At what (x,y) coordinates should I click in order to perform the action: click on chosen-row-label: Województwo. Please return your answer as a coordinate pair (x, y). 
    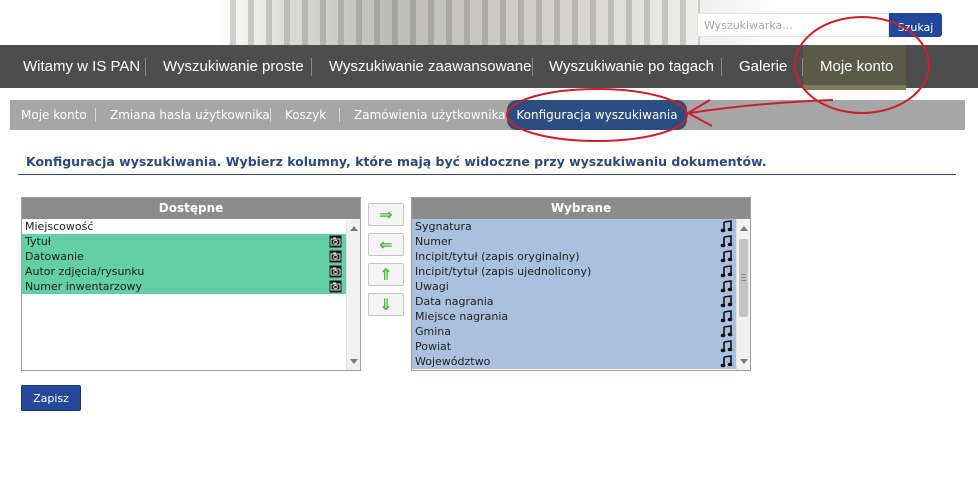
    Looking at the image, I should click on (453, 361).